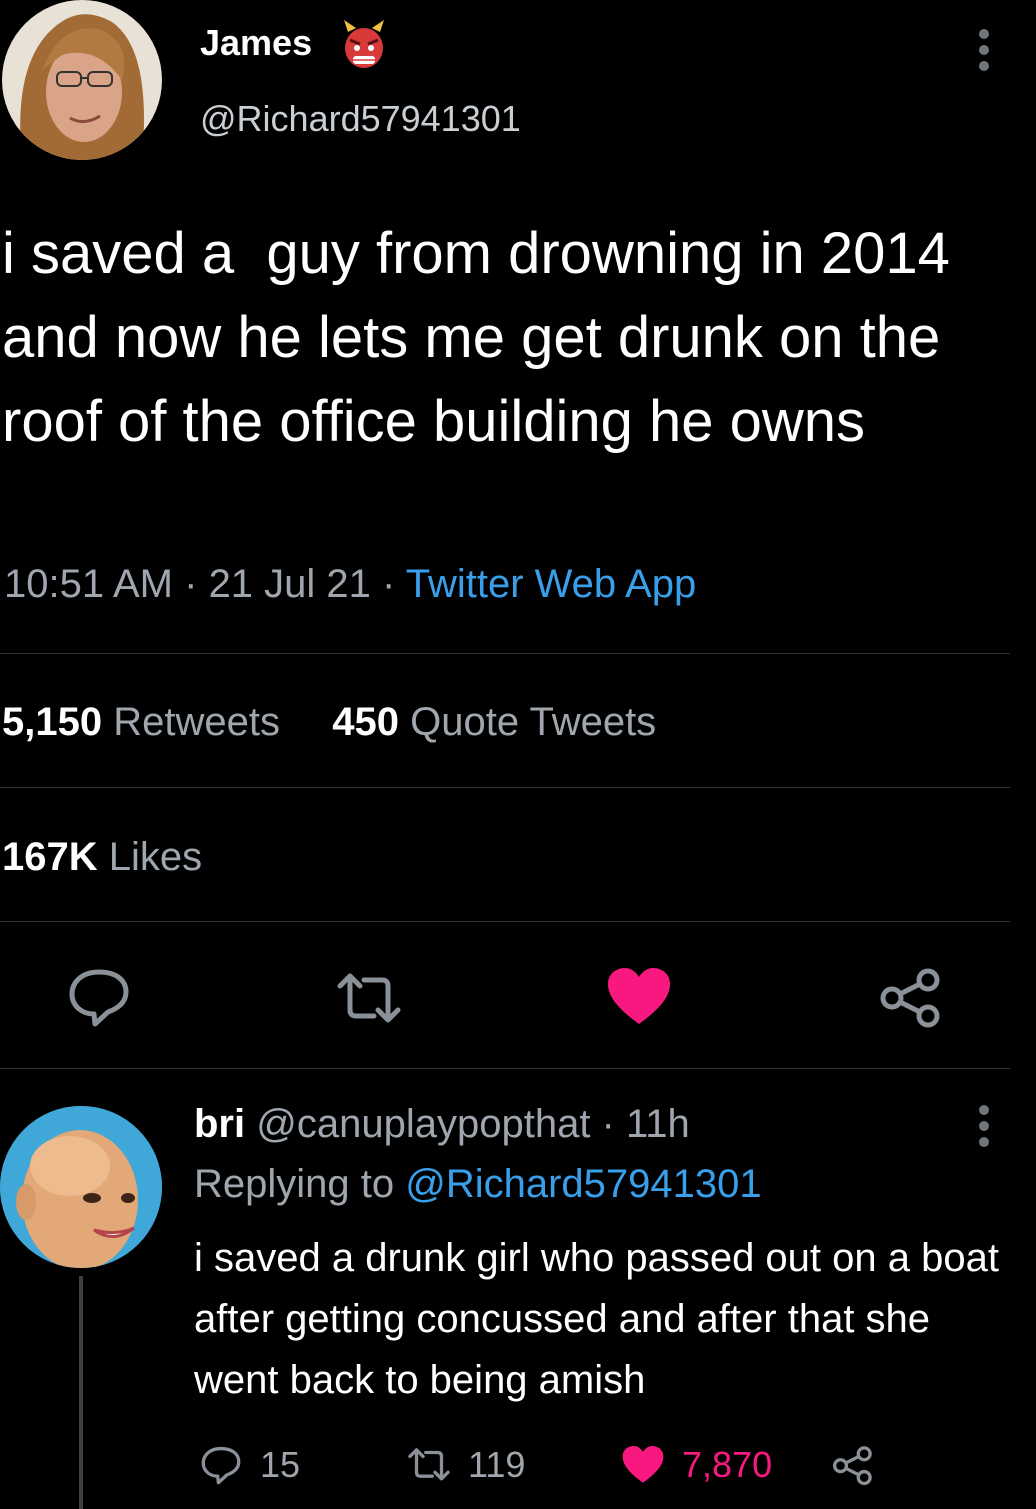  I want to click on tweet-date: 21 Jul 21, so click(290, 584).